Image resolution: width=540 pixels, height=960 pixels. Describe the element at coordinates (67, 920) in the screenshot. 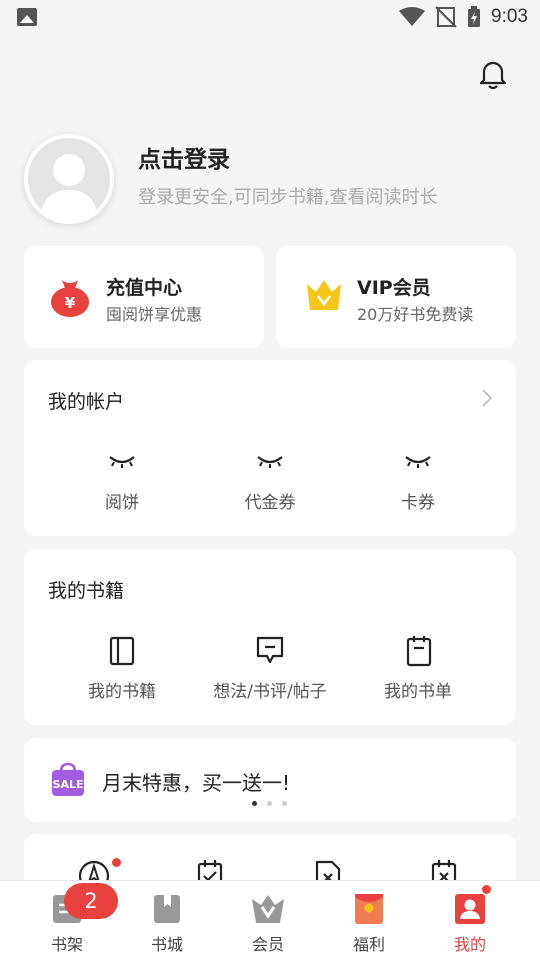

I see `tab-bookshelf: 2 书架` at that location.